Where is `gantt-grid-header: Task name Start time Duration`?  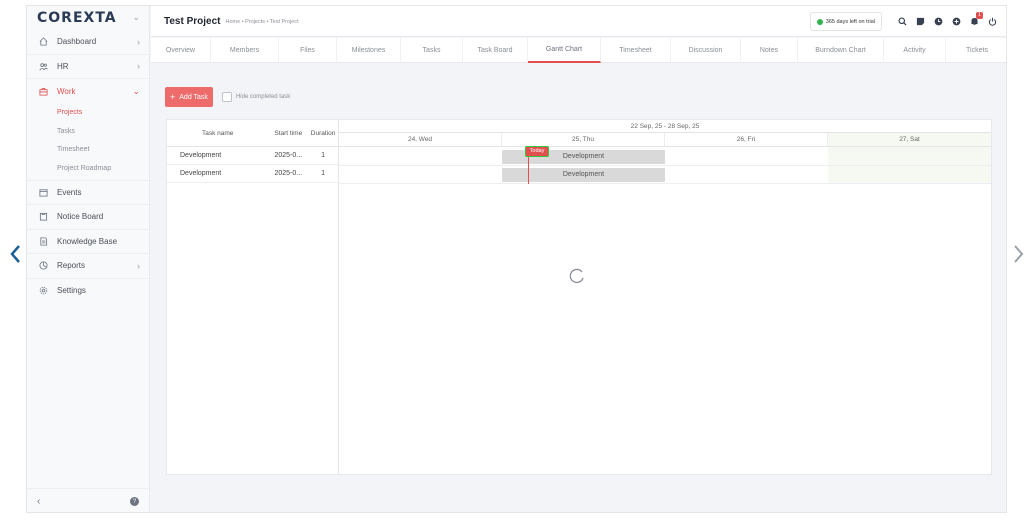
gantt-grid-header: Task name Start time Duration is located at coordinates (252, 133).